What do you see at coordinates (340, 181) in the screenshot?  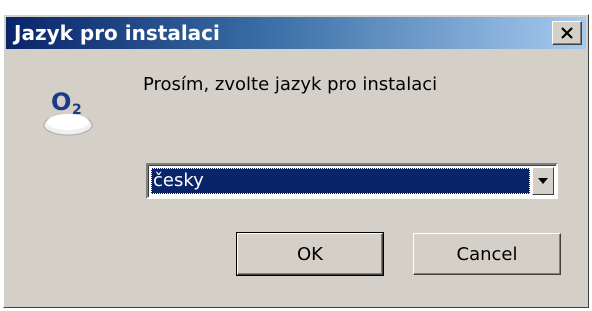 I see `language-select-value: česky` at bounding box center [340, 181].